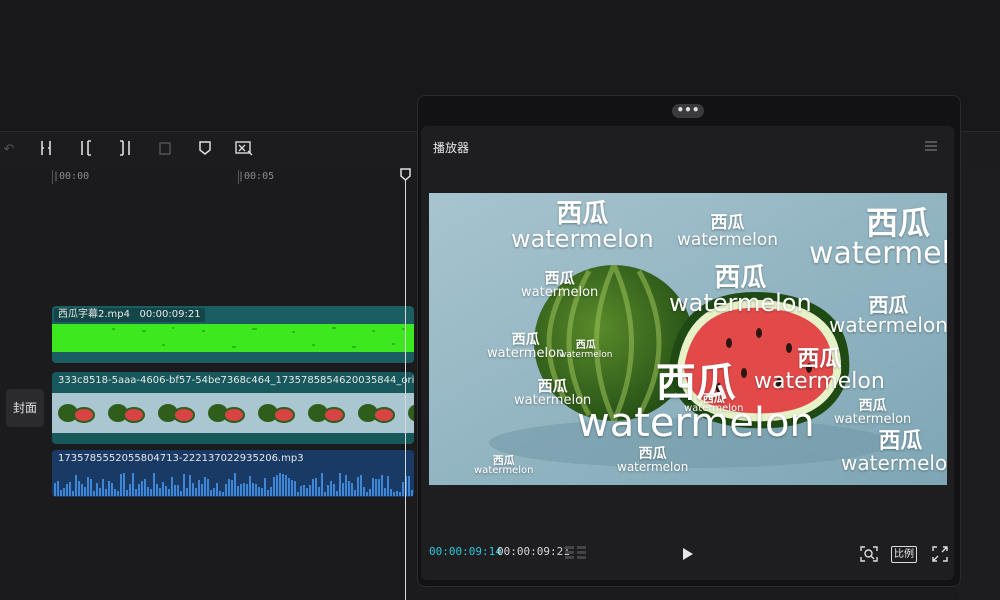 Image resolution: width=1000 pixels, height=600 pixels. I want to click on undo-icon: ↶, so click(9, 150).